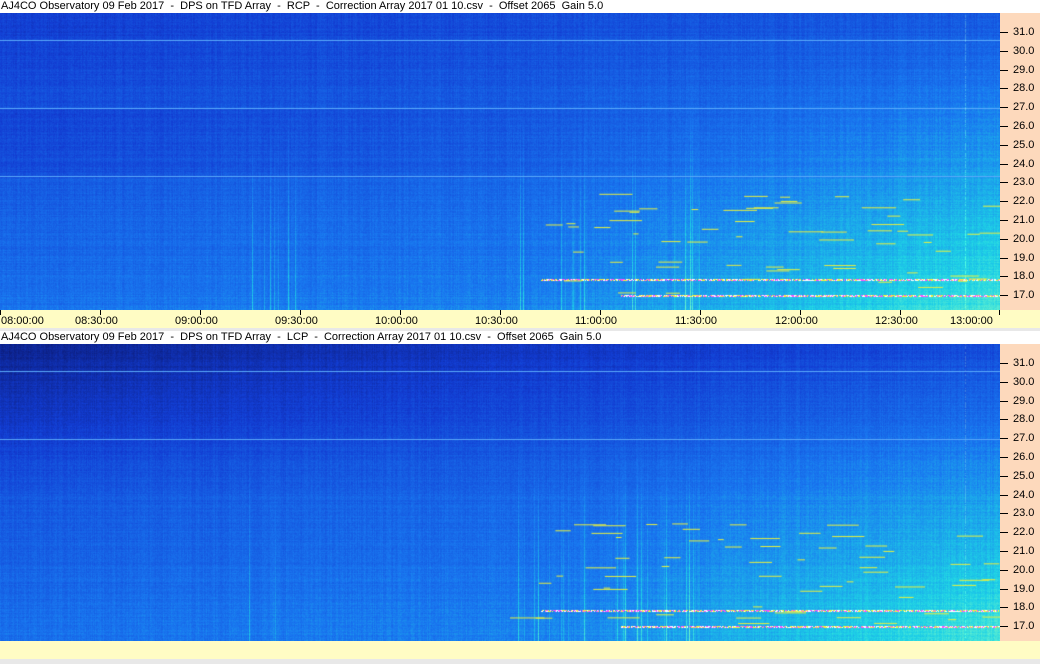  I want to click on x-tick, so click(999, 312).